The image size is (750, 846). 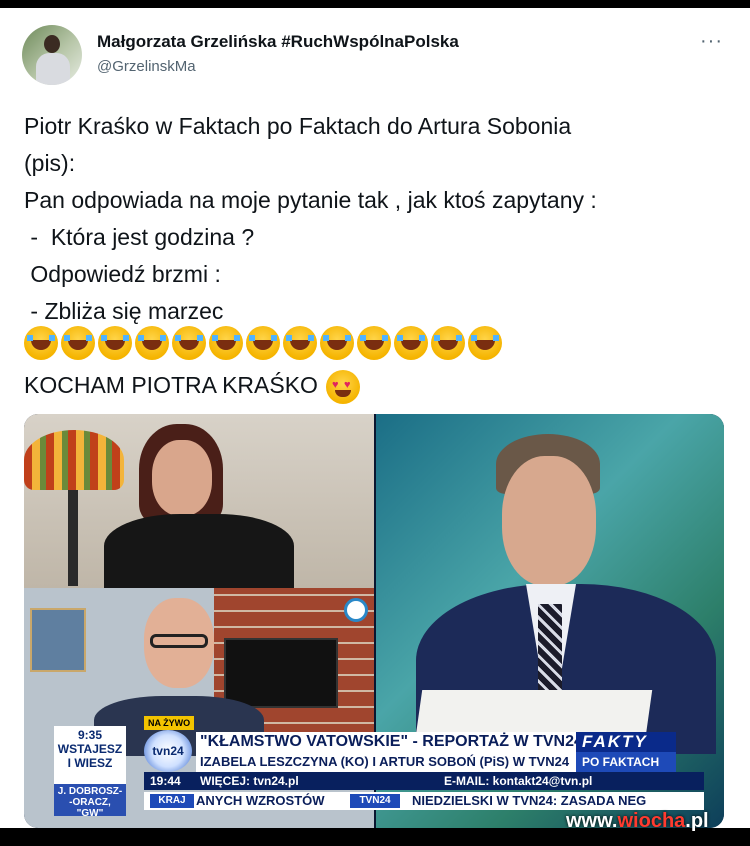 I want to click on avatar, so click(x=52, y=55).